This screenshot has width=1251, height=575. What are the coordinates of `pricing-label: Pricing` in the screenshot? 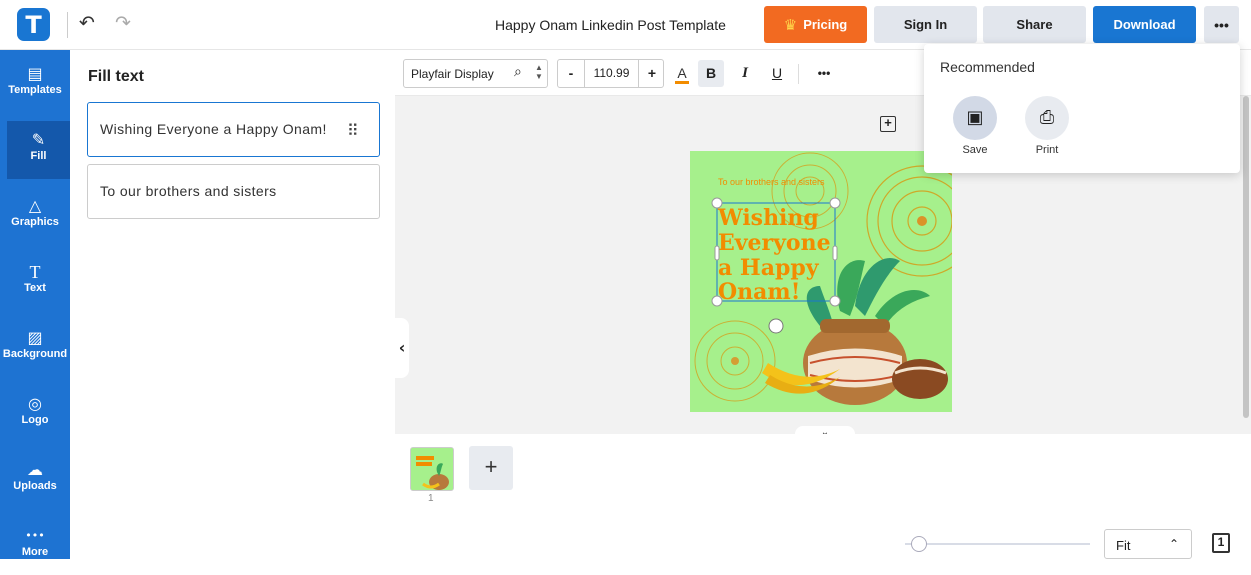 It's located at (825, 24).